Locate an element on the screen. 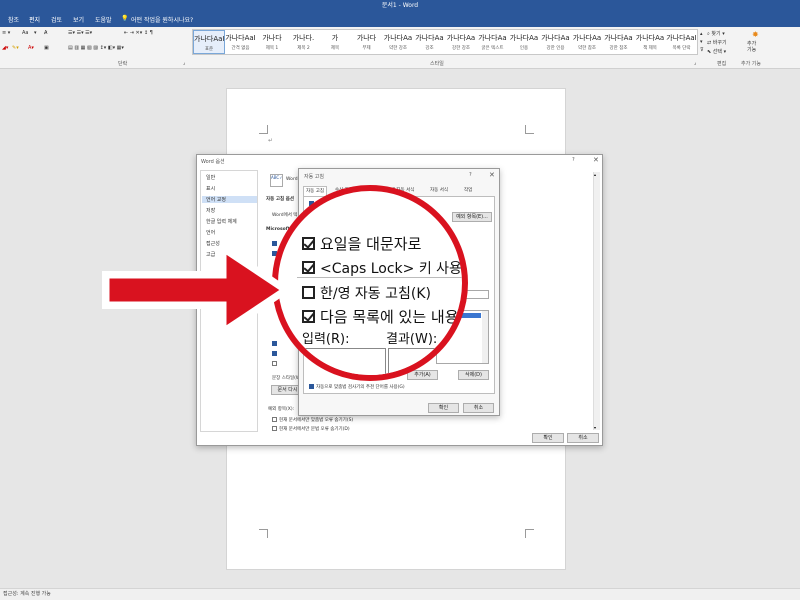 The height and width of the screenshot is (600, 800). autocorrect-tab: 자동 고침 is located at coordinates (315, 191).